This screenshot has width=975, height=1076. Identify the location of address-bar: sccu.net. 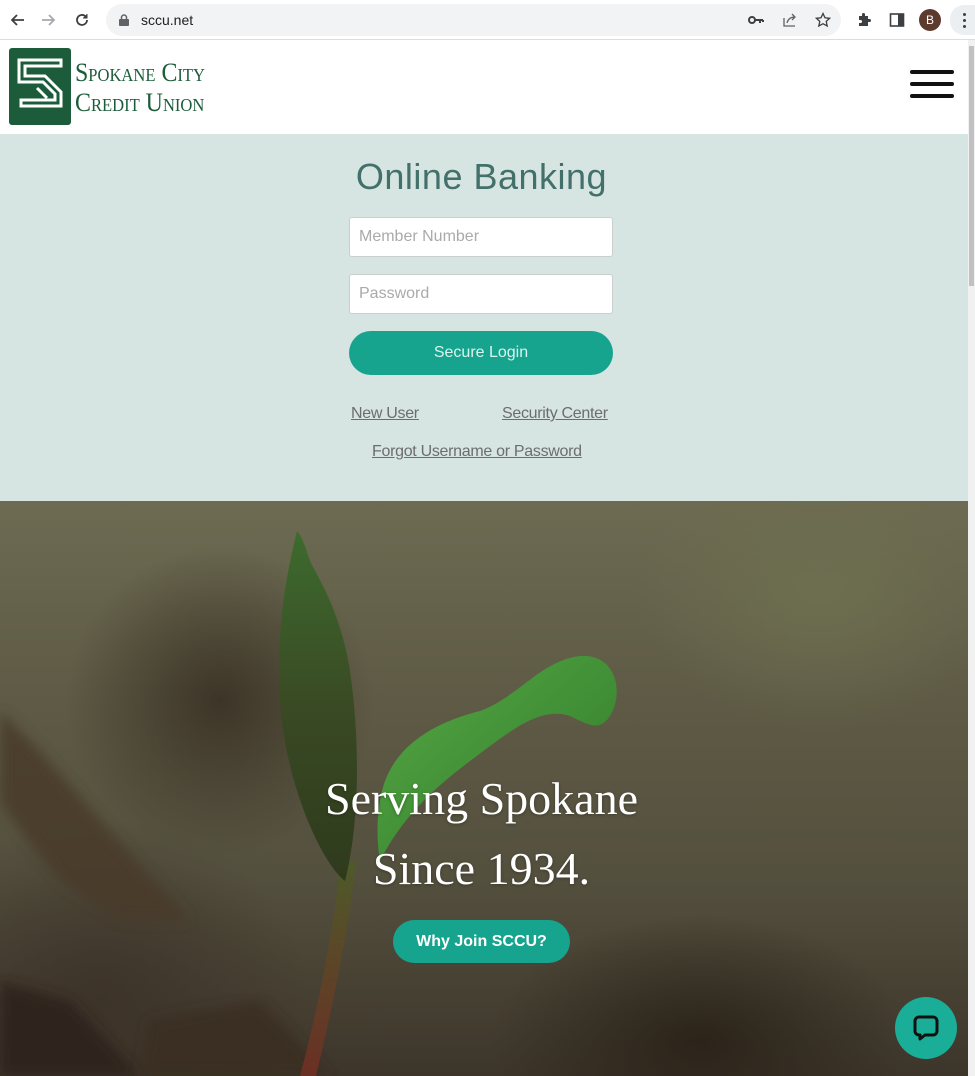
(473, 20).